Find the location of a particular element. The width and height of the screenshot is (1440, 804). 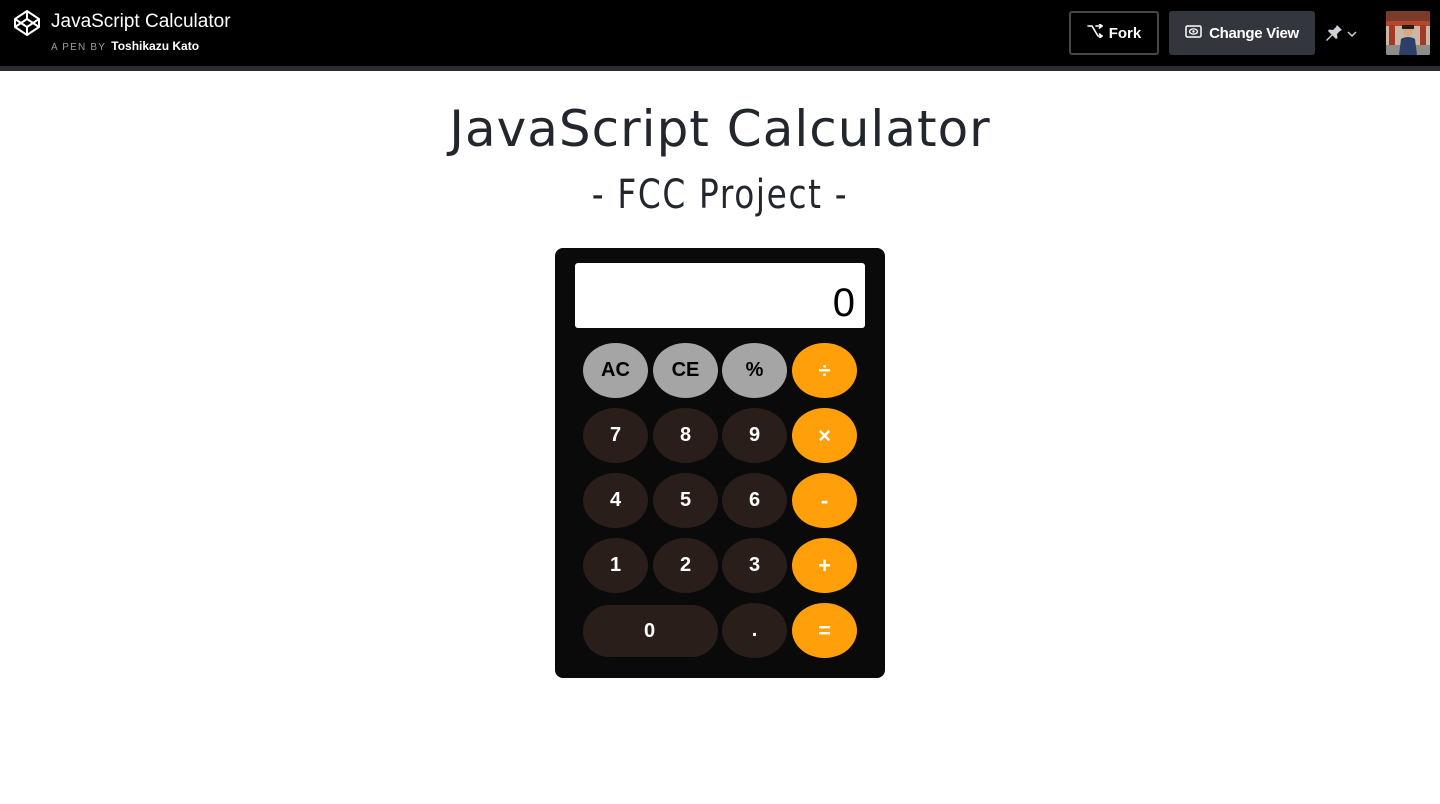

pen-title: JavaScript Calculator is located at coordinates (141, 22).